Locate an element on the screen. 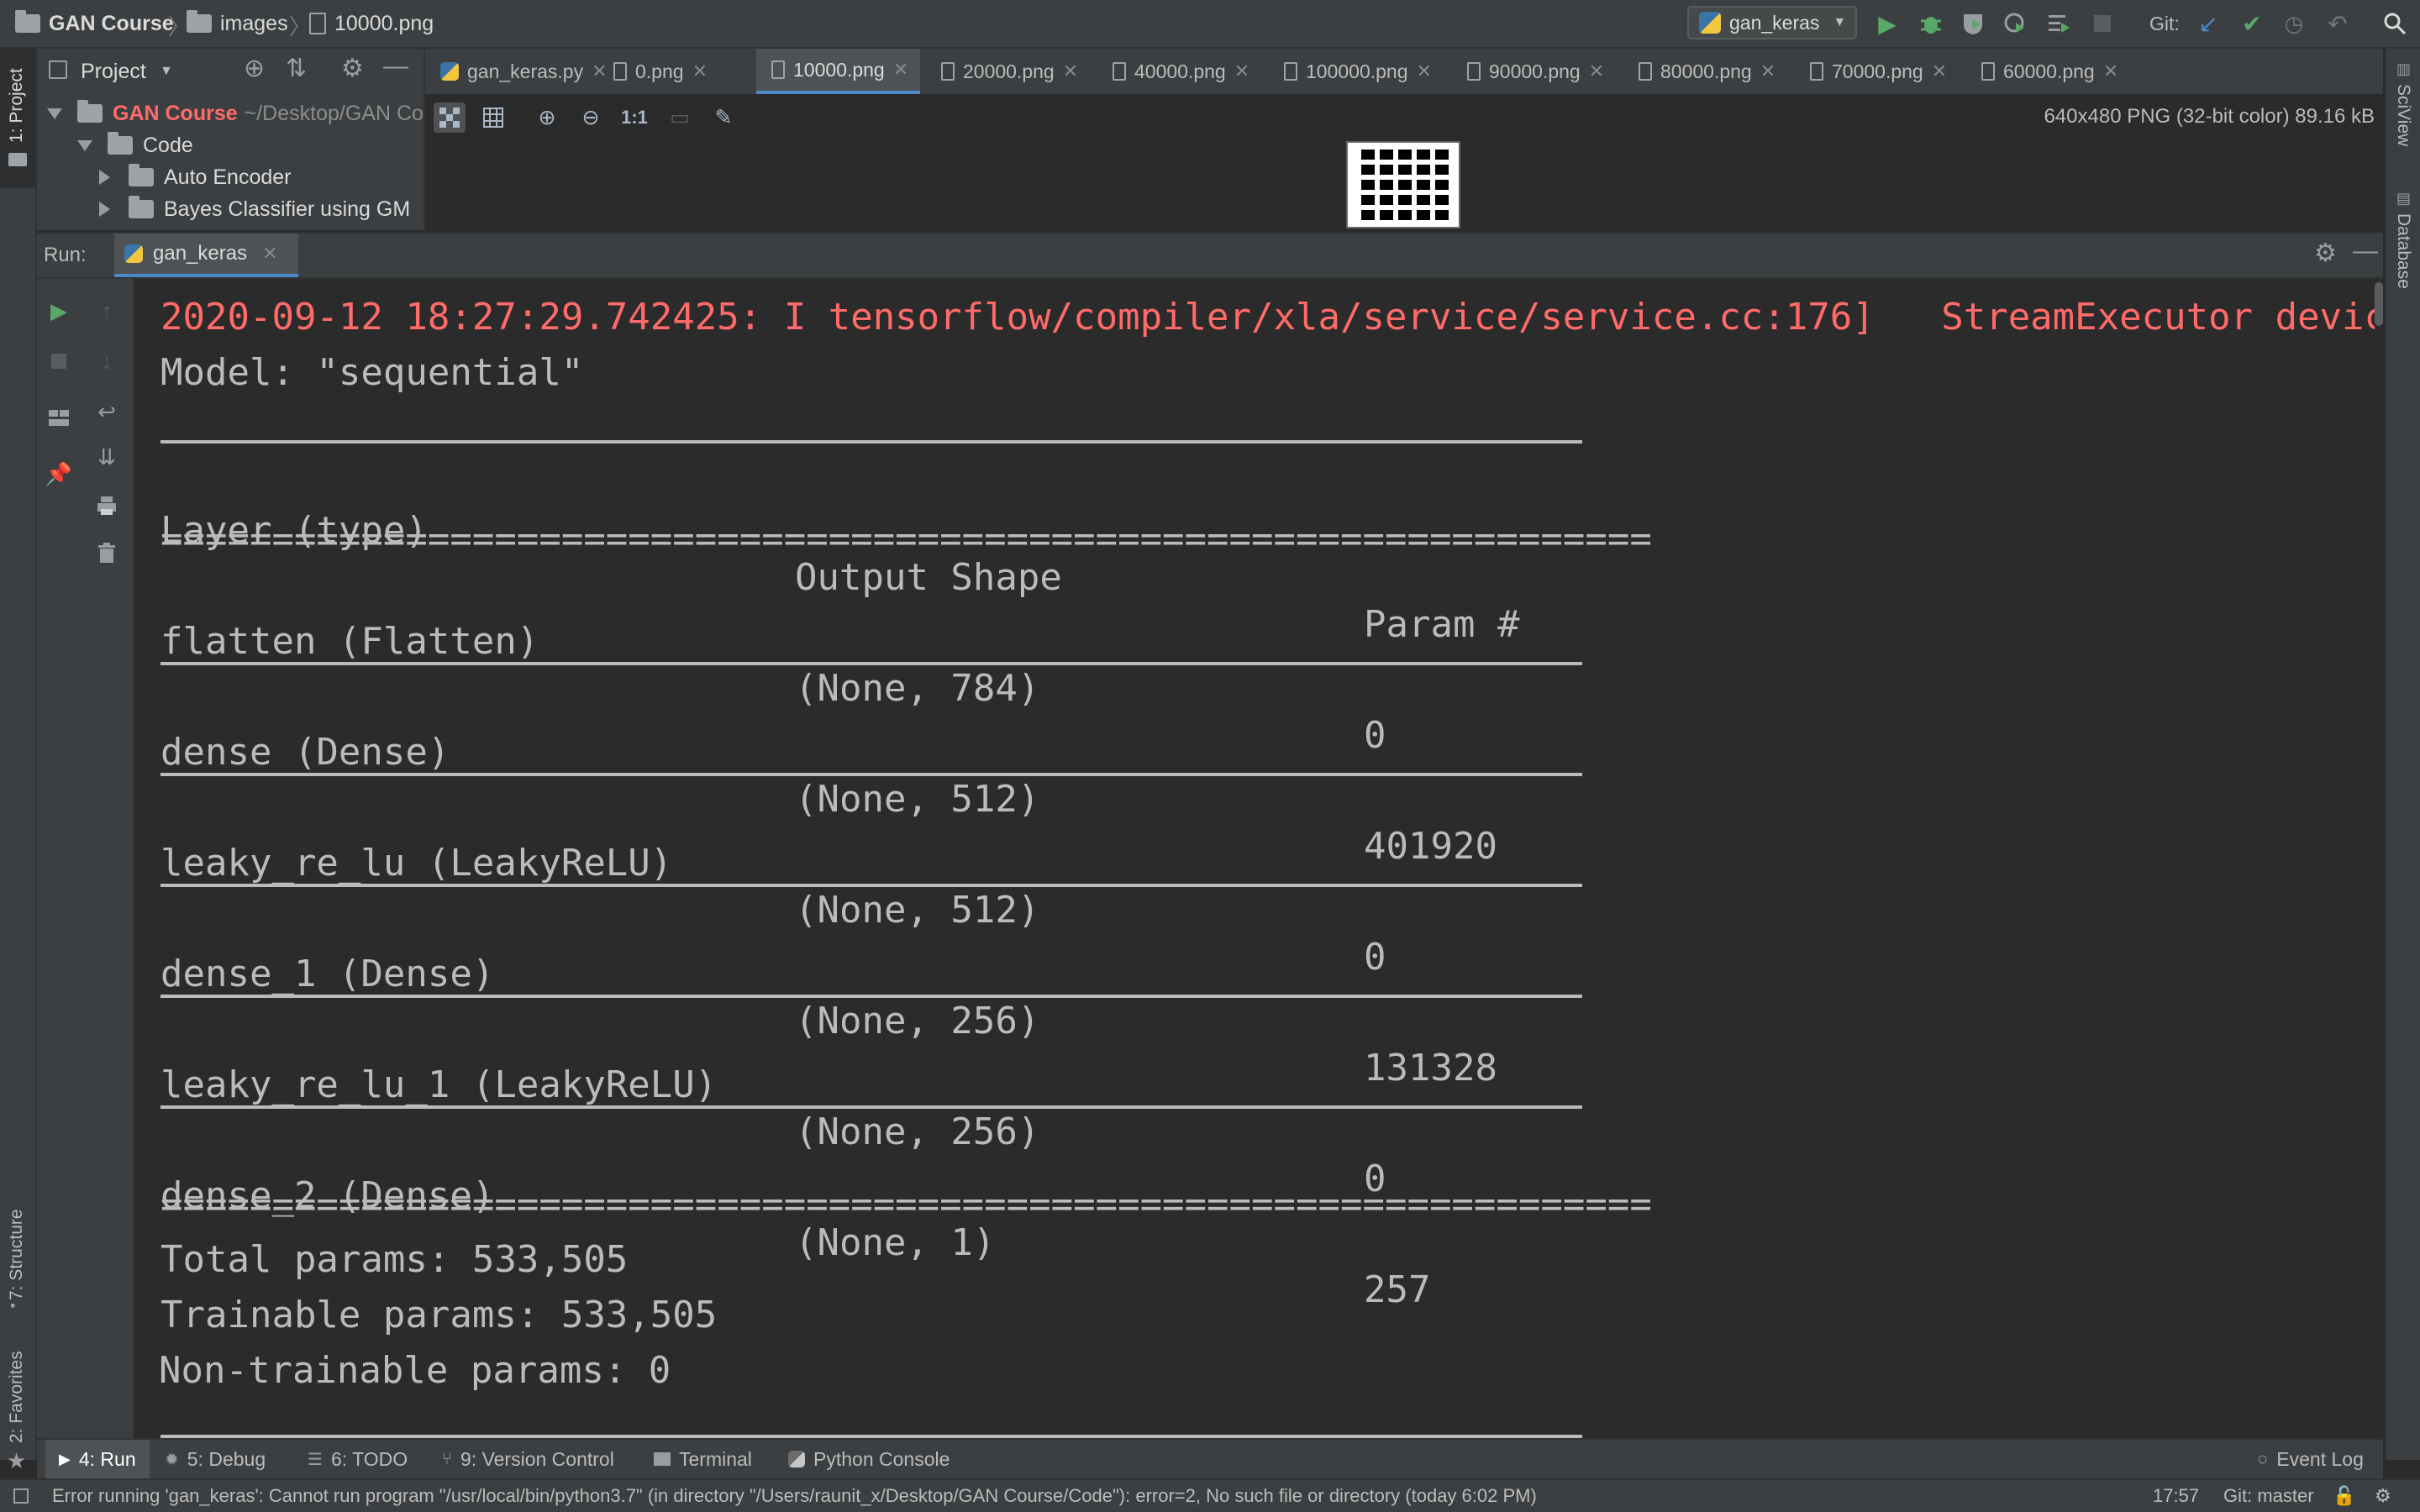  caret-position: 17:57 is located at coordinates (2176, 1496).